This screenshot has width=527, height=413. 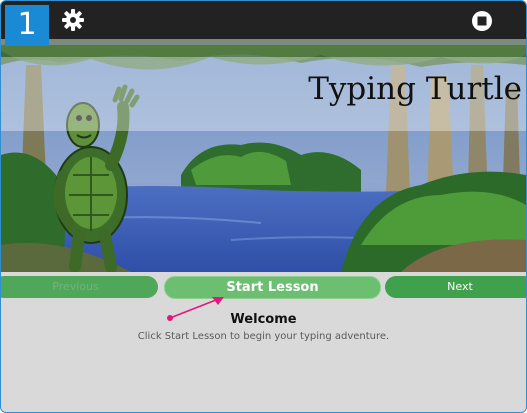 I want to click on lesson-number-badge: 1, so click(x=27, y=25).